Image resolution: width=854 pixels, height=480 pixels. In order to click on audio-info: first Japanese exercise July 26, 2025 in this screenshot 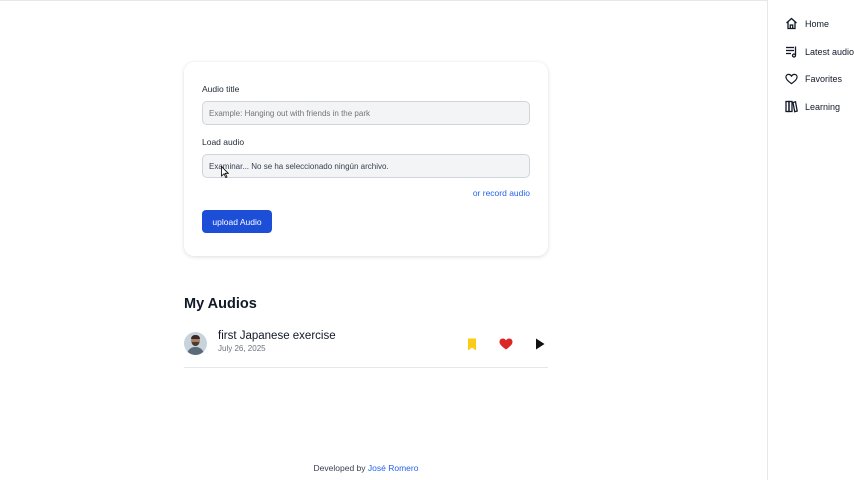, I will do `click(277, 341)`.